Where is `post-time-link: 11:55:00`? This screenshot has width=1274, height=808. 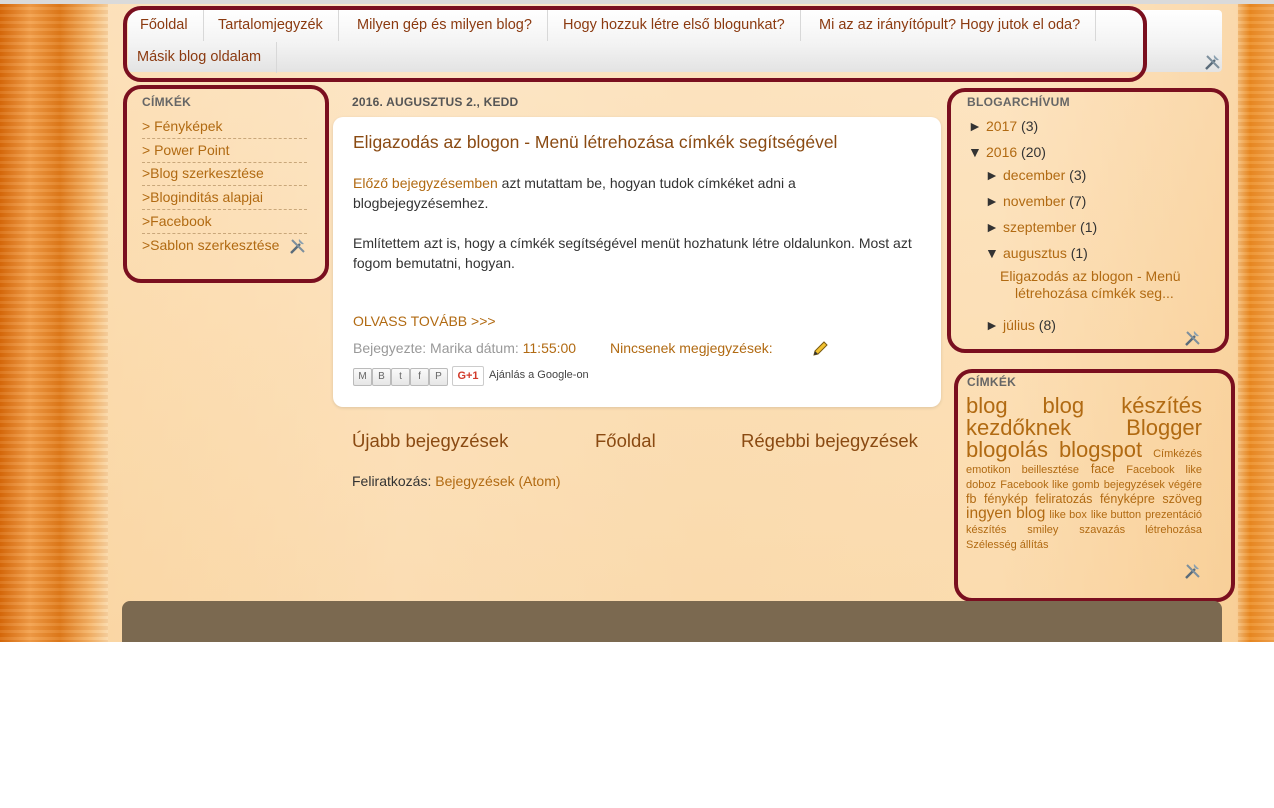
post-time-link: 11:55:00 is located at coordinates (549, 348).